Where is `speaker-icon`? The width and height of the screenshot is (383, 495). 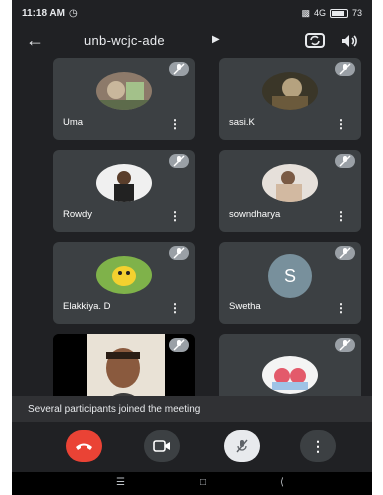
speaker-icon is located at coordinates (349, 41).